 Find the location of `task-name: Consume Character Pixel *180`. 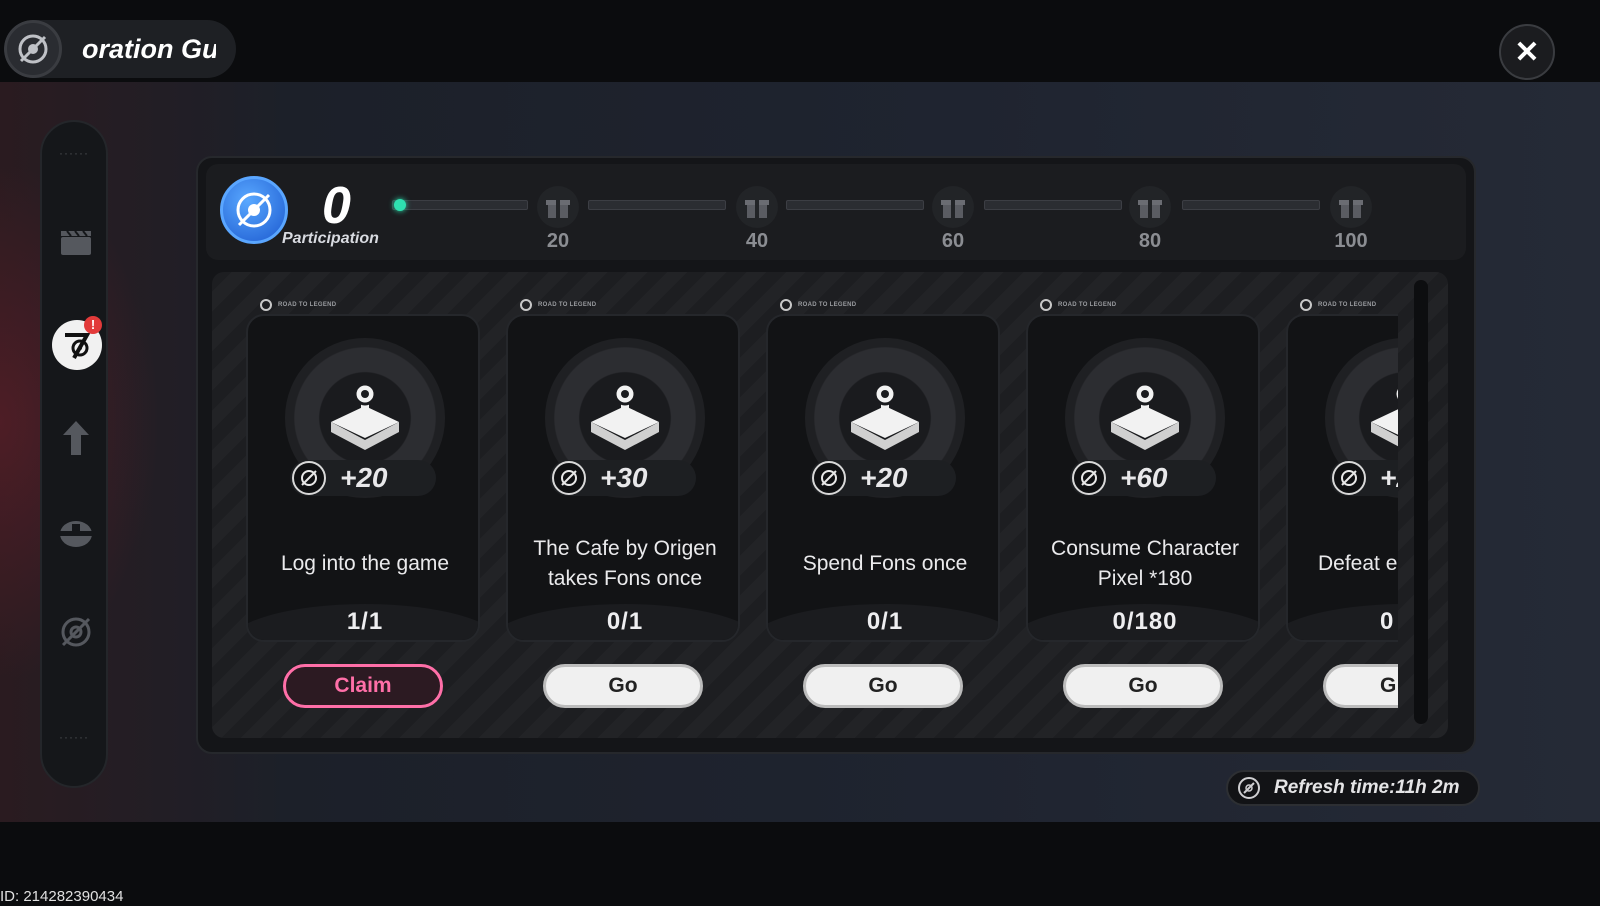

task-name: Consume Character Pixel *180 is located at coordinates (1145, 563).